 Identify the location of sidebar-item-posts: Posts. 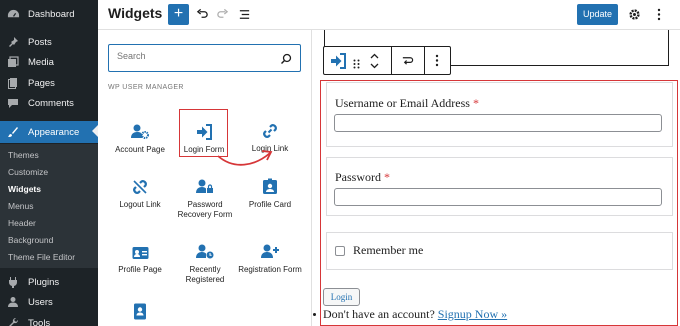
(49, 42).